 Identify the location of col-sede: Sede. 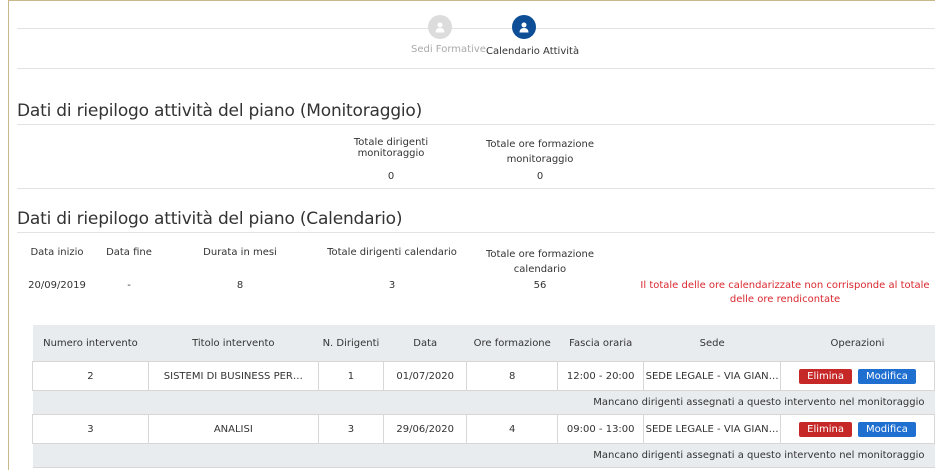
(712, 343).